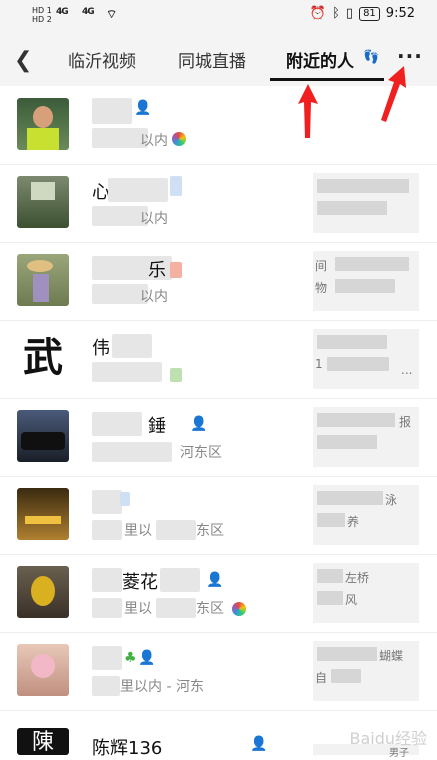 The height and width of the screenshot is (760, 437). I want to click on post-preview-card, so click(366, 203).